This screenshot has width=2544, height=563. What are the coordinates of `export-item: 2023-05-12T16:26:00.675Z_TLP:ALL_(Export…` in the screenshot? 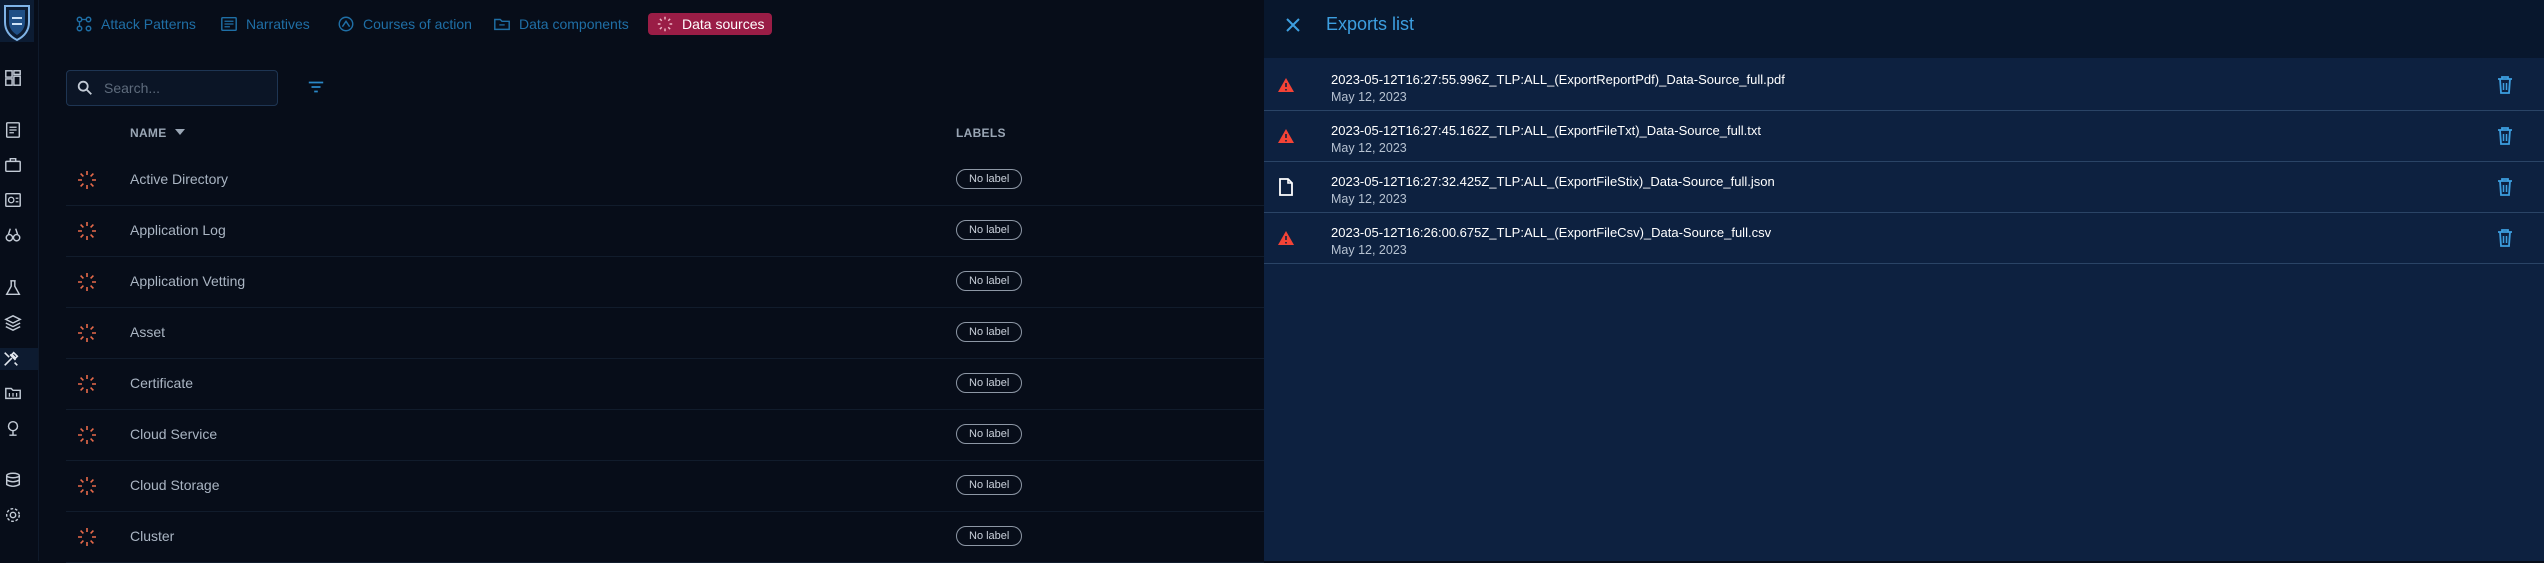 It's located at (1904, 238).